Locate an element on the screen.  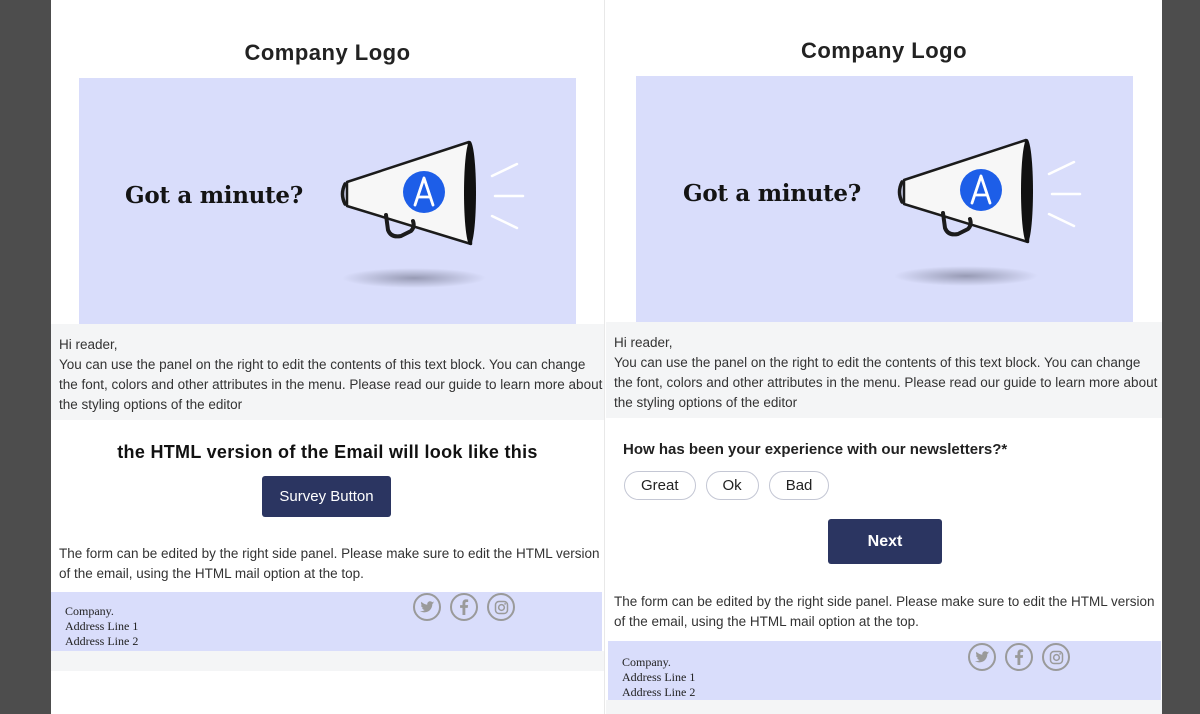
preview-divider is located at coordinates (604, 357).